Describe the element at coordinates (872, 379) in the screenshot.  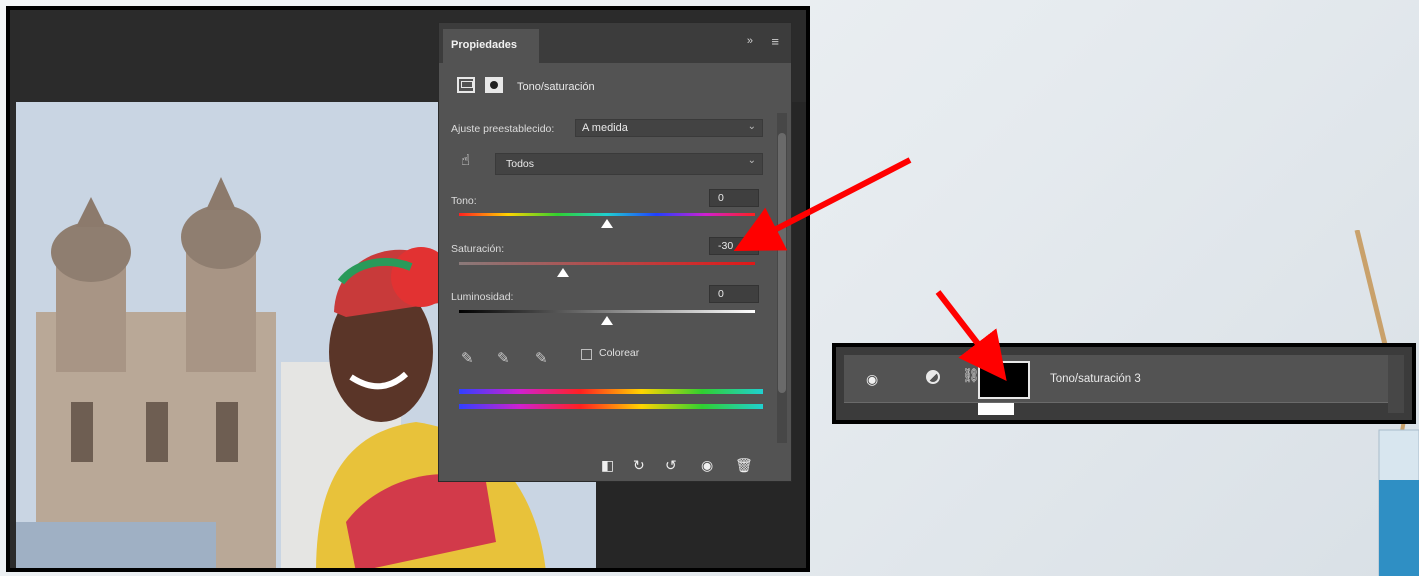
I see `eye-icon: ◉` at that location.